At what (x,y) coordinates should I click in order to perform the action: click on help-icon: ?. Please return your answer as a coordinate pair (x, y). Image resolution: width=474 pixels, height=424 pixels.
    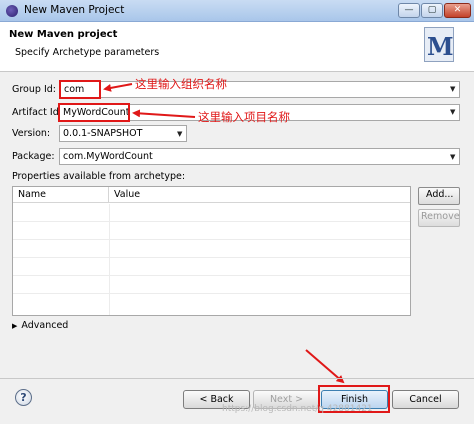
    Looking at the image, I should click on (23, 397).